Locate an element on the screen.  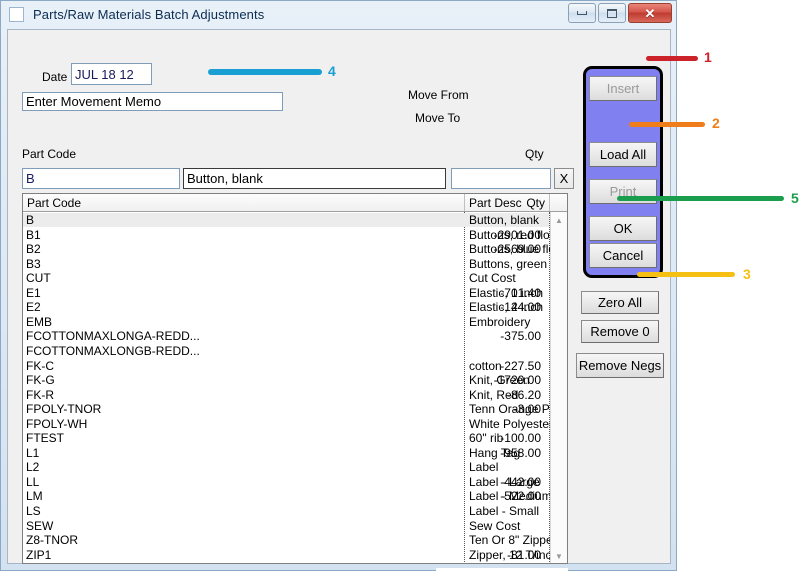
close-icon: ✕ is located at coordinates (650, 13).